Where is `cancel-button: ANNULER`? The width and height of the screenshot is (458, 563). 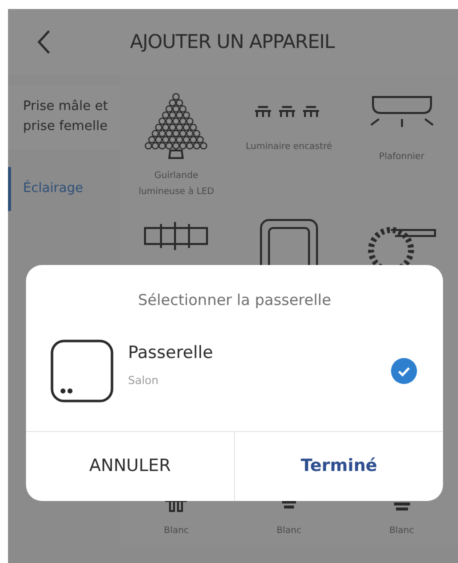
cancel-button: ANNULER is located at coordinates (130, 466).